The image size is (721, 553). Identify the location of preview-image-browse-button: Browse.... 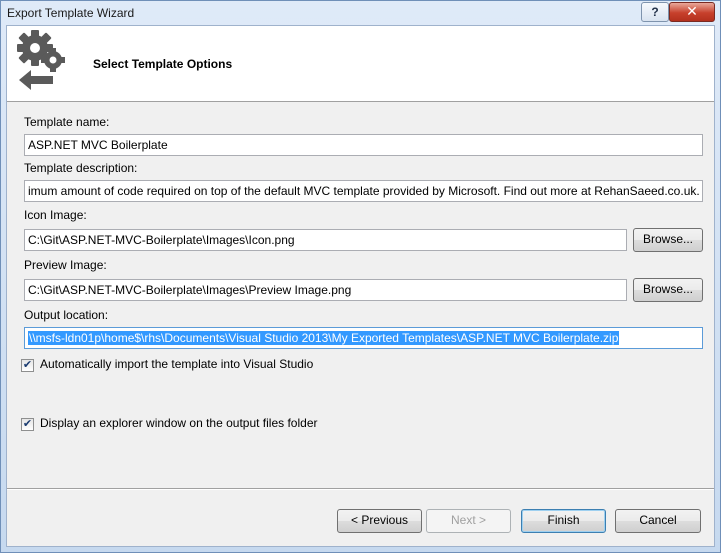
(668, 290).